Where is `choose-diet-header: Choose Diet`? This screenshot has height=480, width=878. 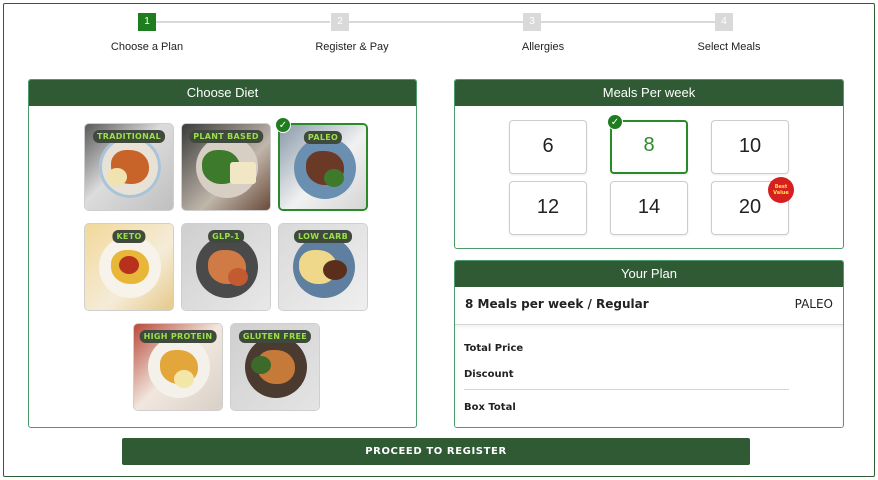 choose-diet-header: Choose Diet is located at coordinates (222, 93).